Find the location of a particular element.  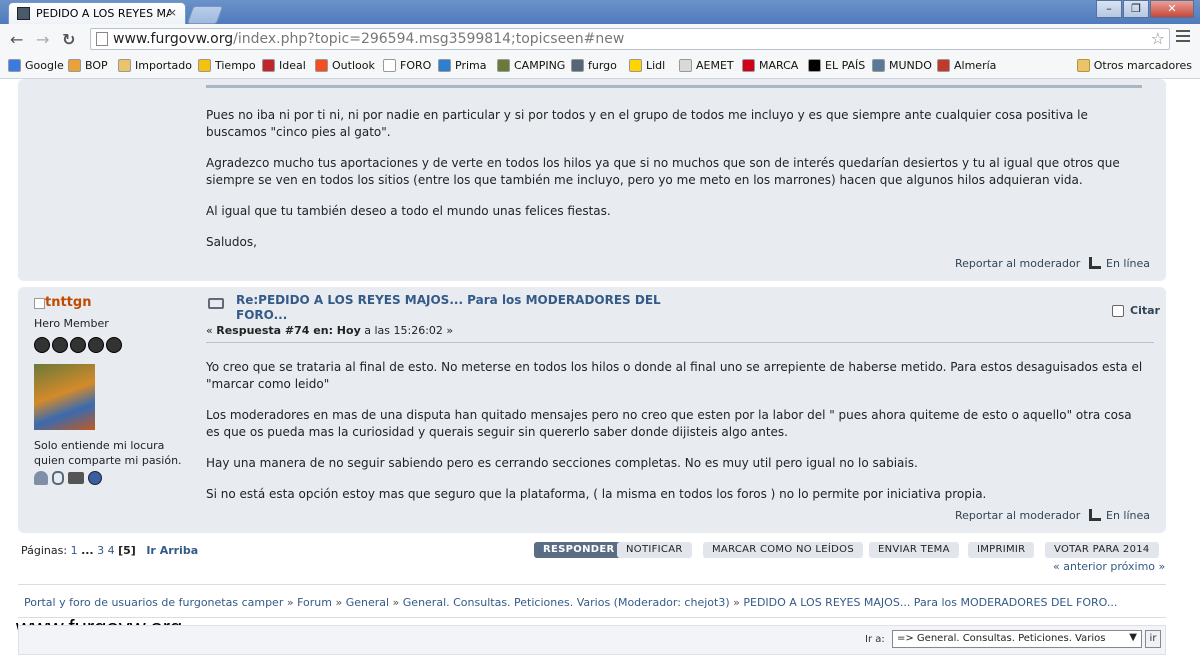

new-tab-button is located at coordinates (205, 15).